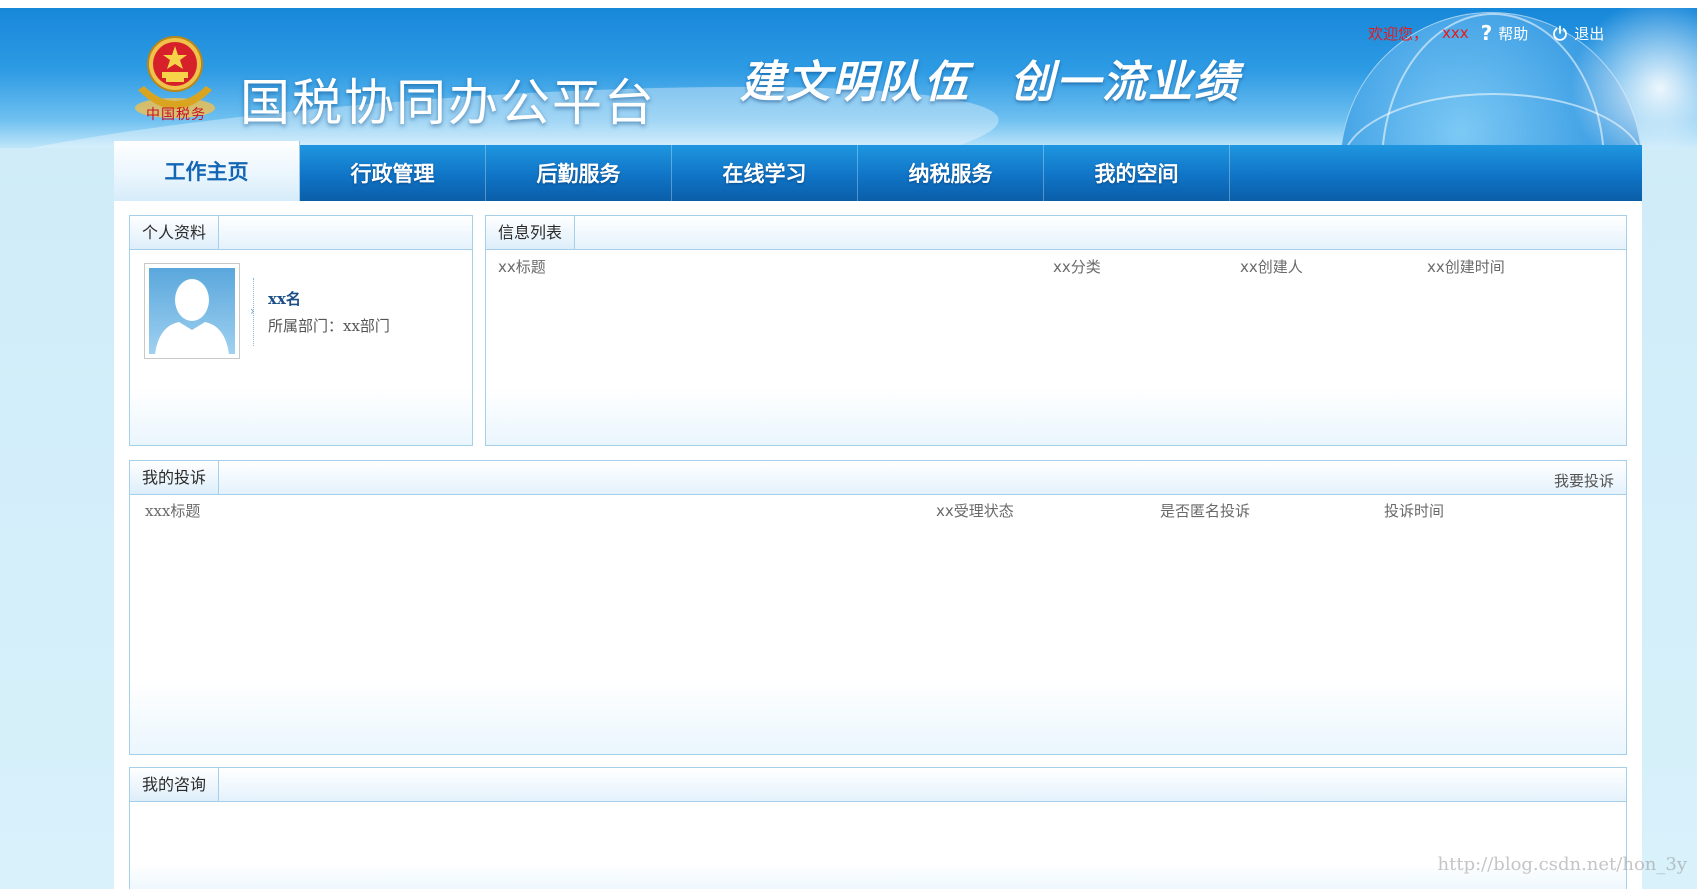  I want to click on profile-department: 所属部门：xx部门, so click(329, 326).